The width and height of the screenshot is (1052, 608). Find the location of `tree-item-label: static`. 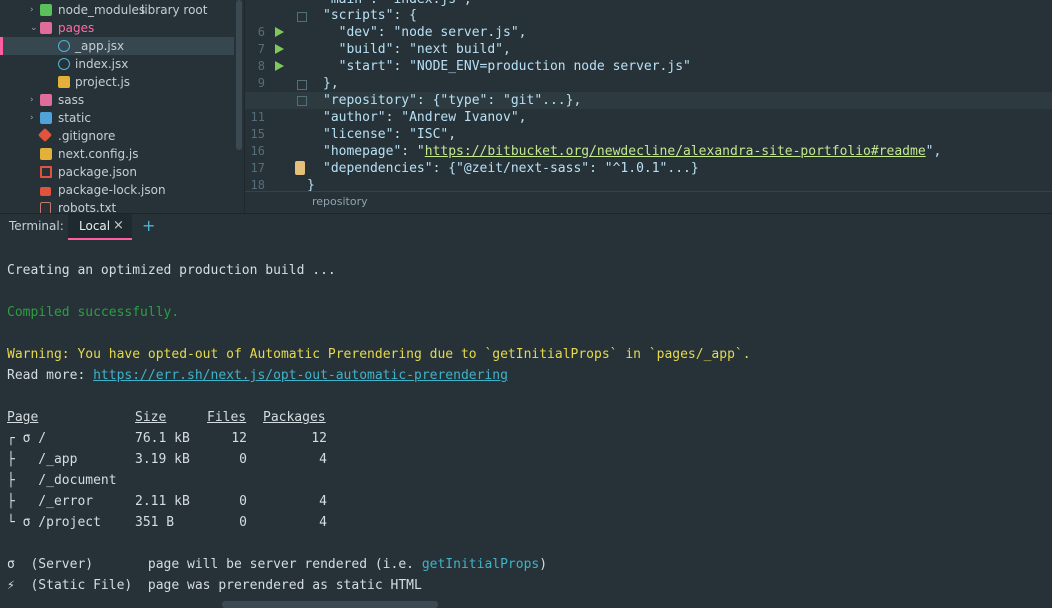

tree-item-label: static is located at coordinates (74, 118).